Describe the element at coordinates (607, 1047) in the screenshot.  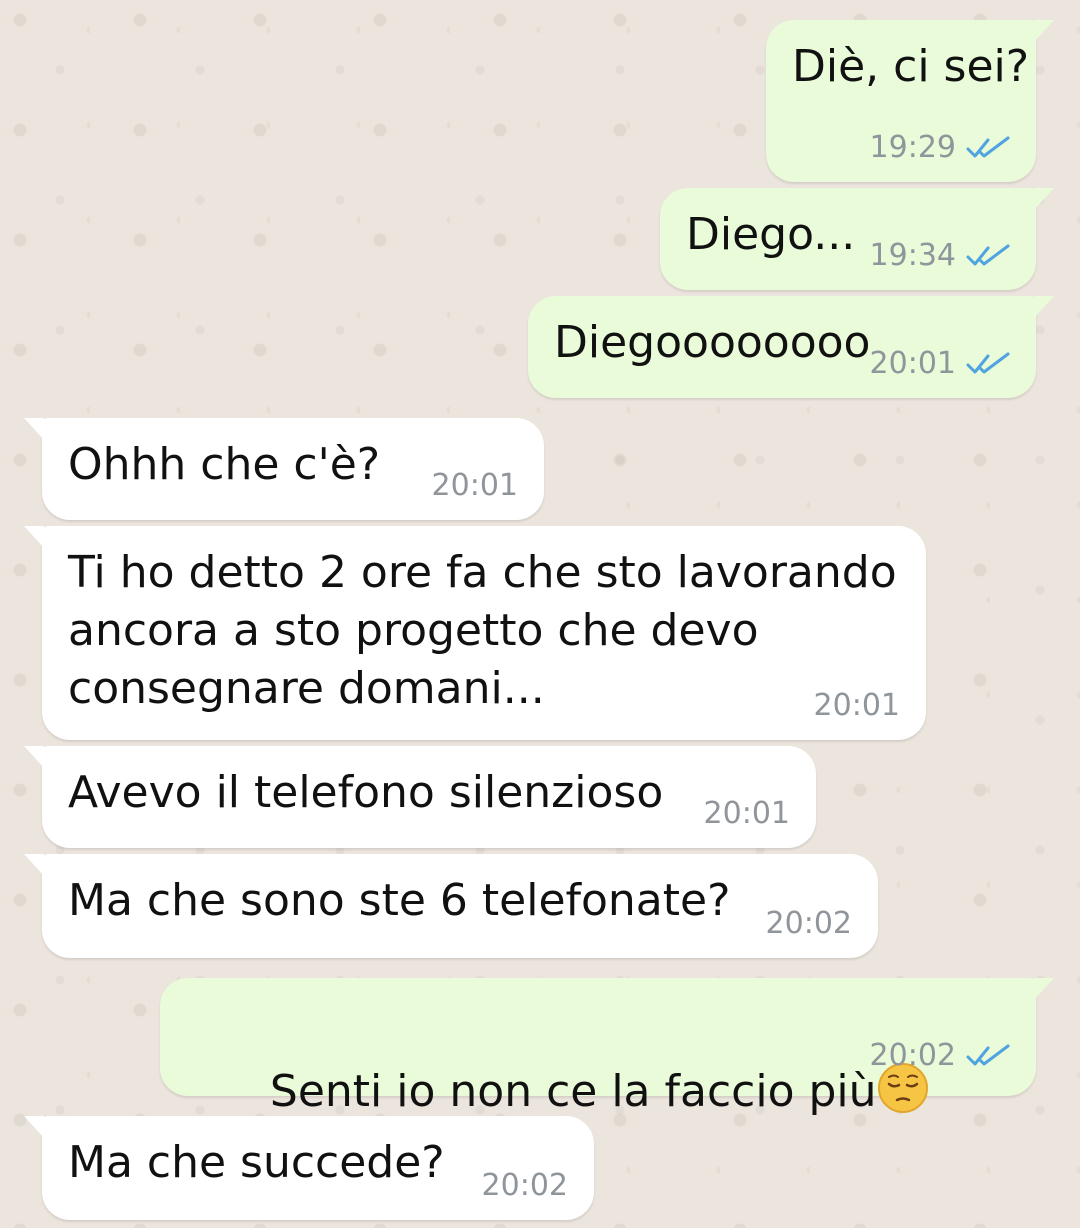
I see `outgoing-message: Senti io non ce la faccio più 20:02` at that location.